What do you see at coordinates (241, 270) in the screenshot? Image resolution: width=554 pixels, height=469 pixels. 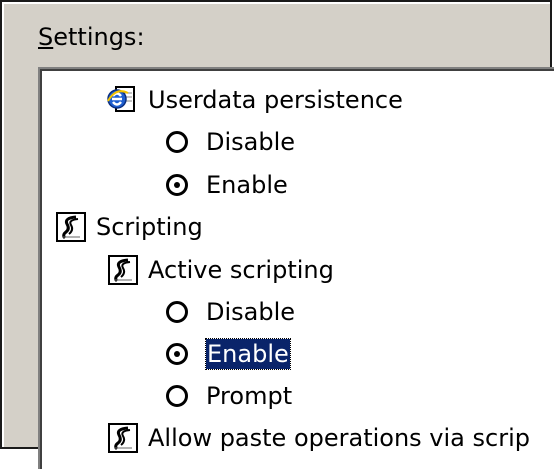 I see `tree-item-label: Active scripting` at bounding box center [241, 270].